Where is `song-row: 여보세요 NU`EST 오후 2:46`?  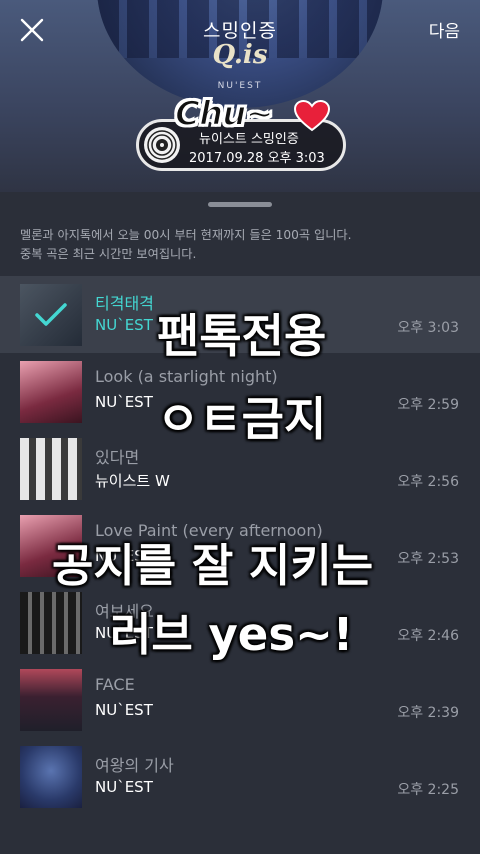 song-row: 여보세요 NU`EST 오후 2:46 is located at coordinates (240, 622).